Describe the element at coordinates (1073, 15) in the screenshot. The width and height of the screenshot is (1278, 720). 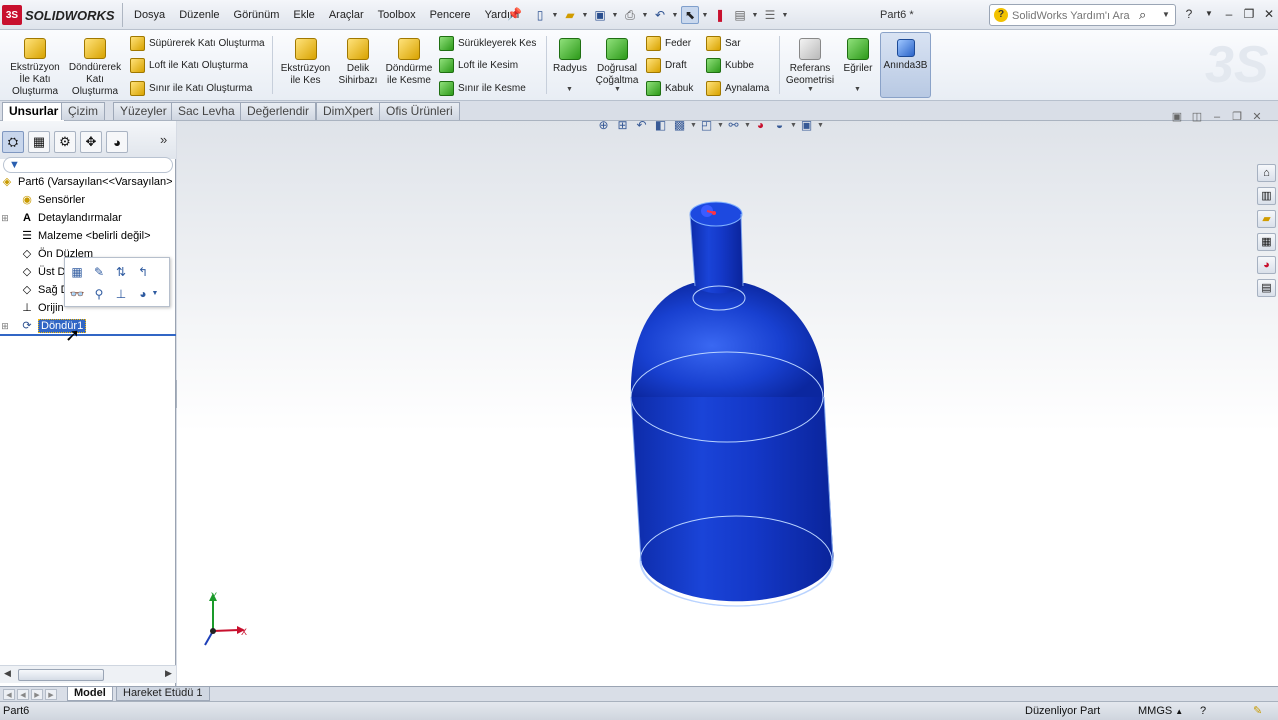
I see `search-input` at that location.